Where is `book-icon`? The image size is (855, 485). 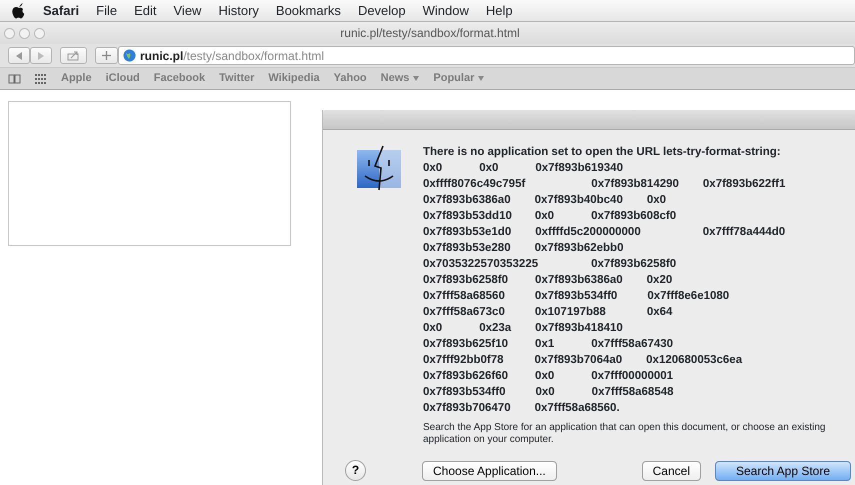 book-icon is located at coordinates (14, 79).